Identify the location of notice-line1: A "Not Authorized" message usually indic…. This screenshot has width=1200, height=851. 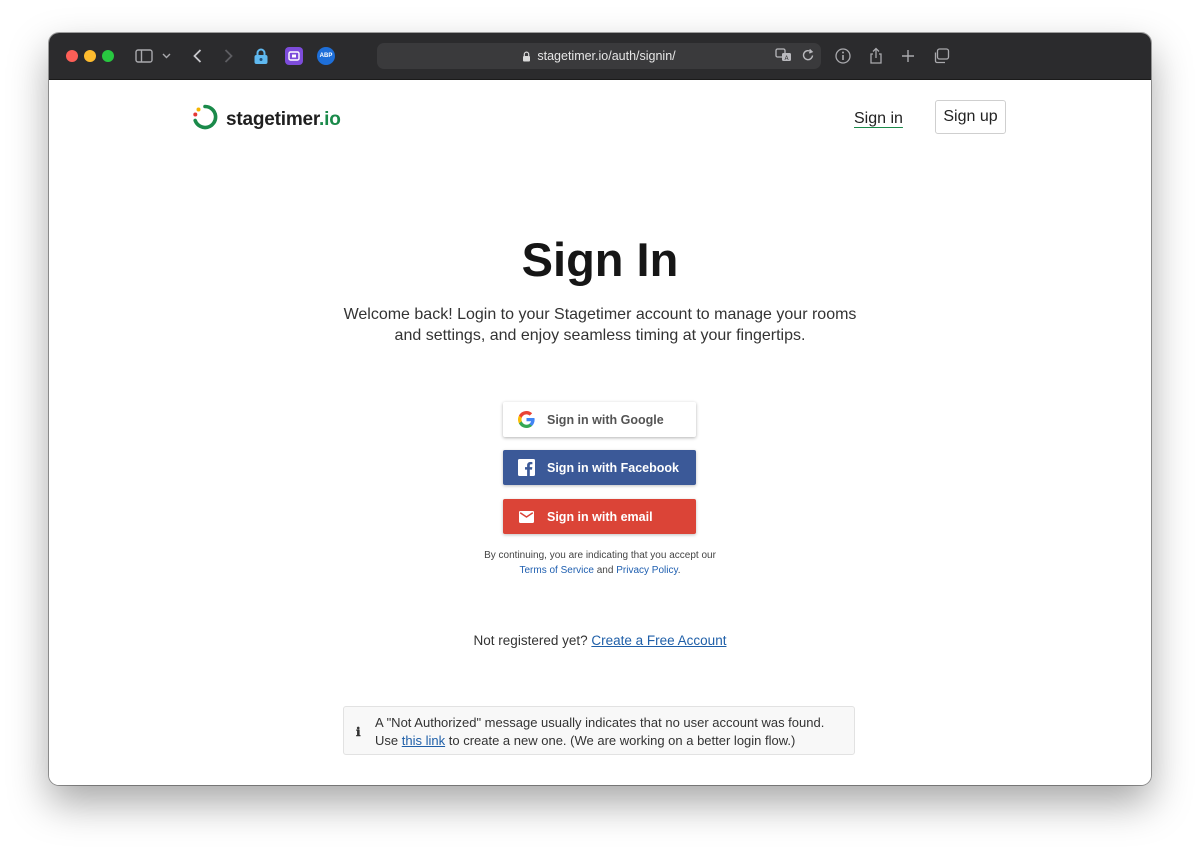
(600, 722).